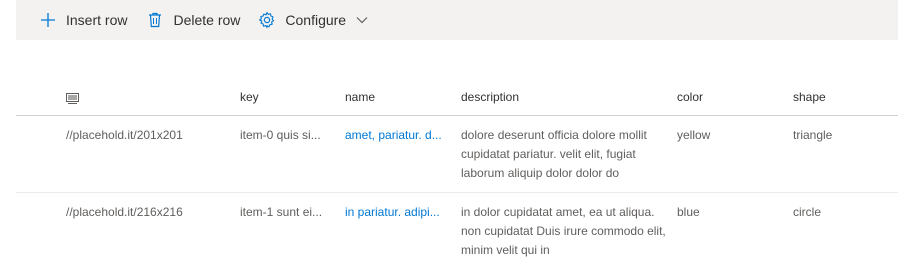  I want to click on image-cell: //placehold.it/201x201, so click(124, 135).